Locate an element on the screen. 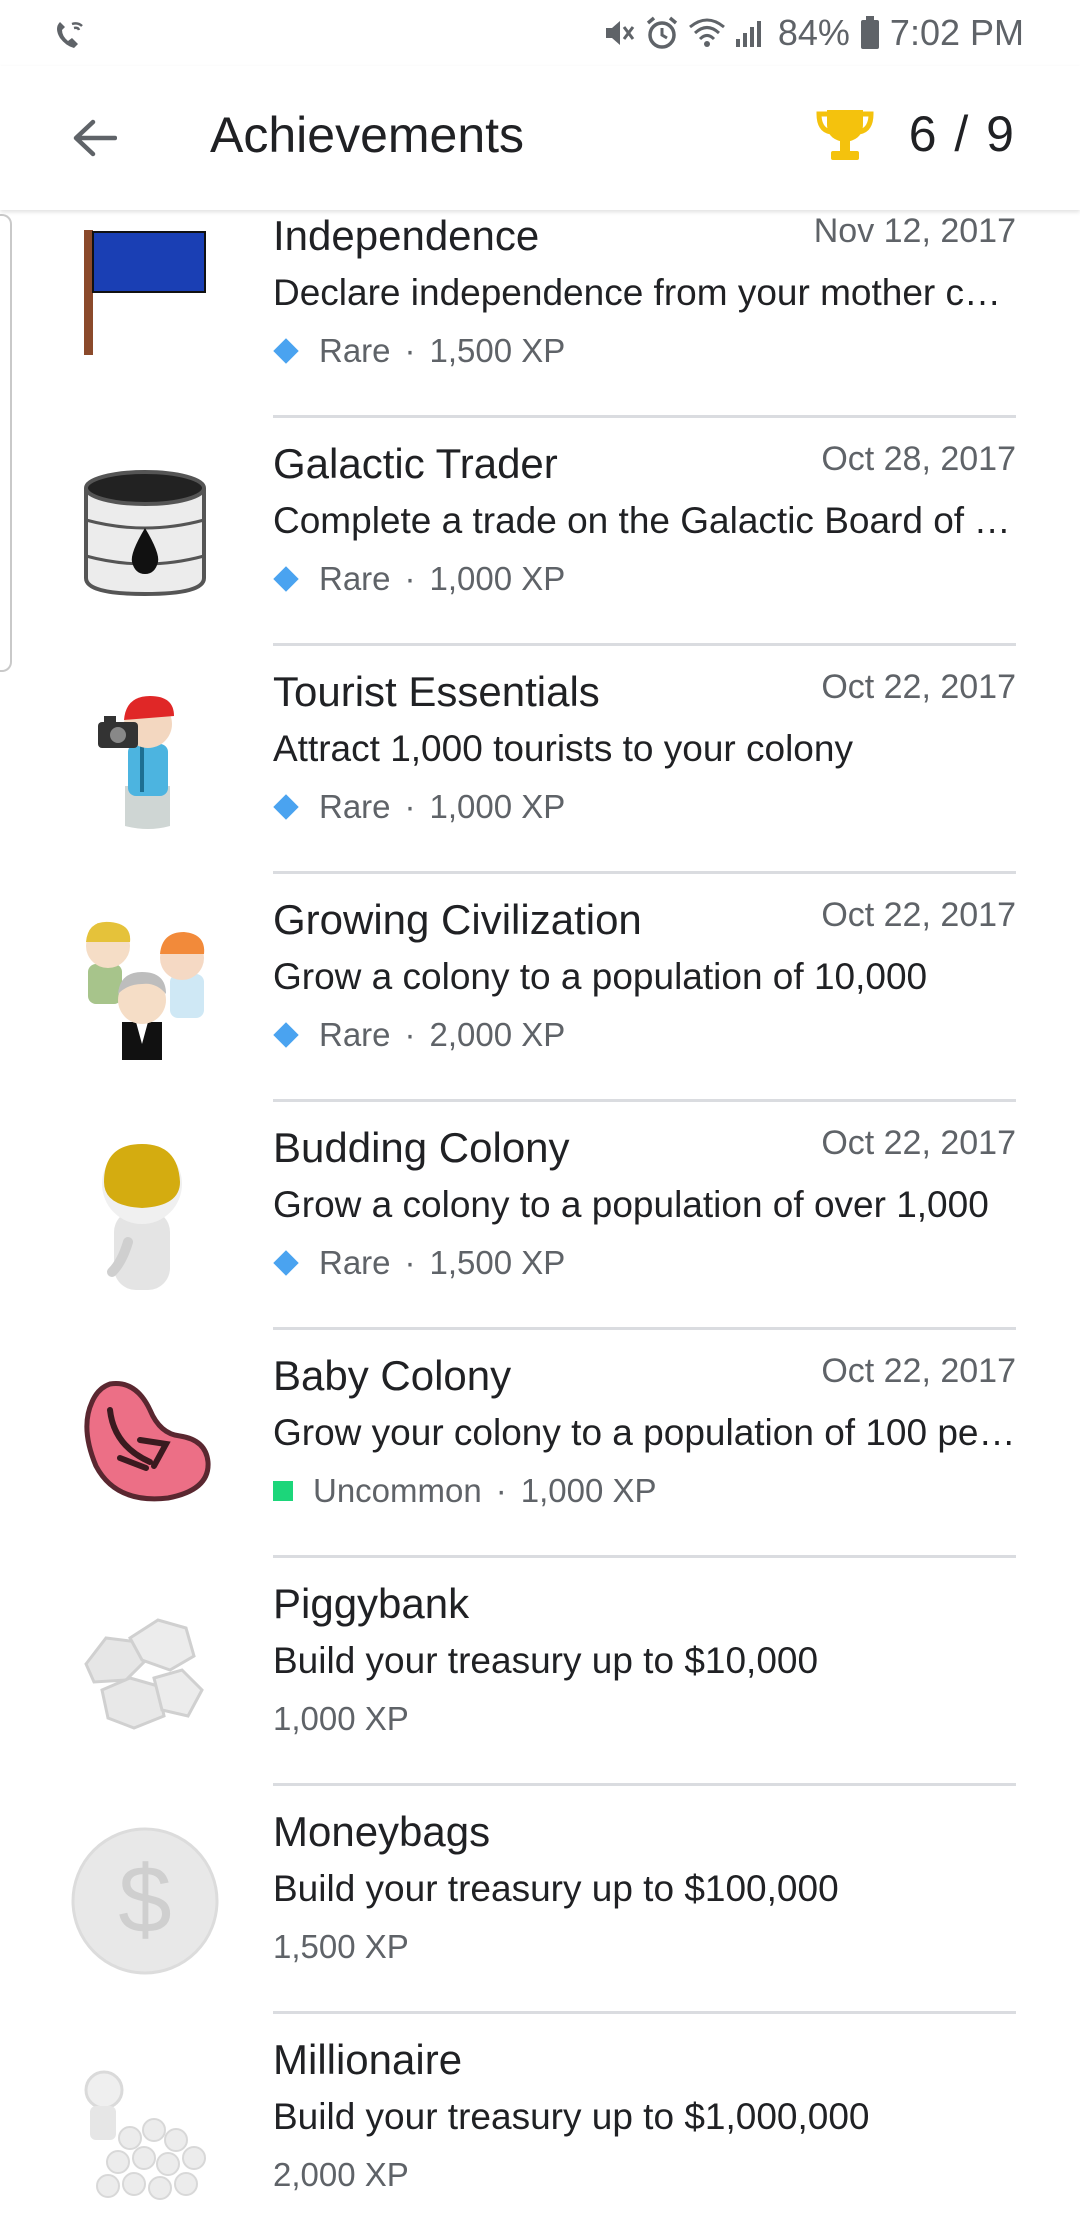 The image size is (1080, 2220). locked-dollar-coin-icon: $ is located at coordinates (145, 1901).